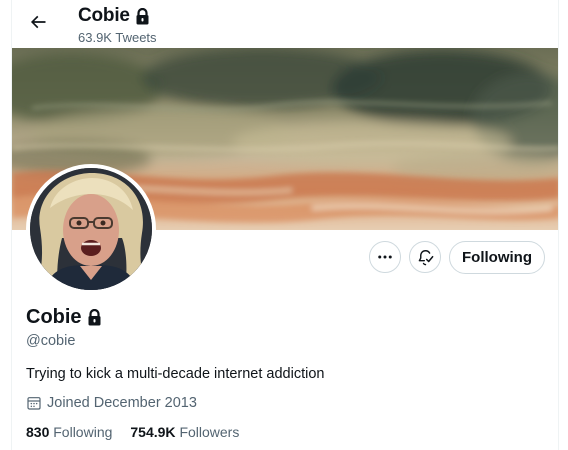 This screenshot has width=568, height=450. Describe the element at coordinates (51, 341) in the screenshot. I see `profile-handle: @cobie` at that location.